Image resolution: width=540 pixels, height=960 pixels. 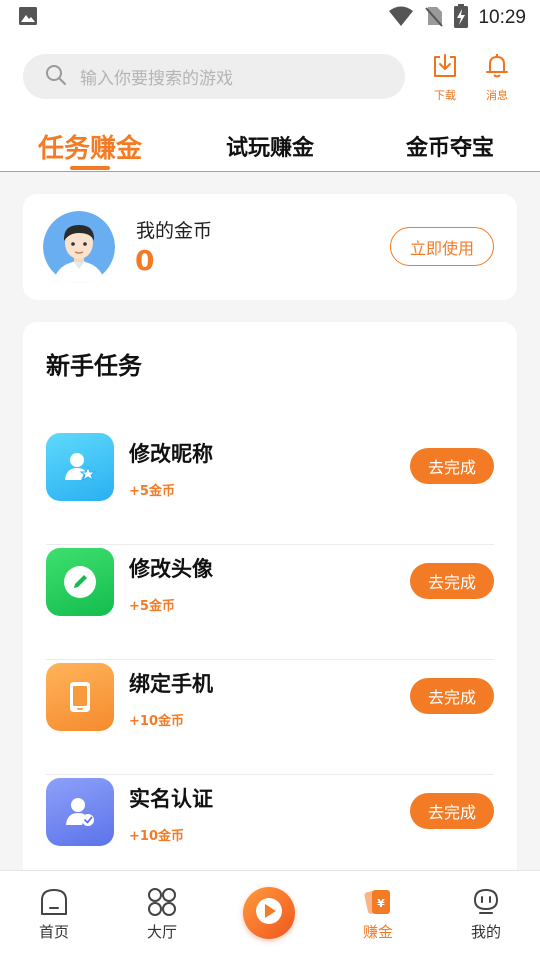 What do you see at coordinates (270, 487) in the screenshot?
I see `task-row: 修改昵称 +5金币 去完成` at bounding box center [270, 487].